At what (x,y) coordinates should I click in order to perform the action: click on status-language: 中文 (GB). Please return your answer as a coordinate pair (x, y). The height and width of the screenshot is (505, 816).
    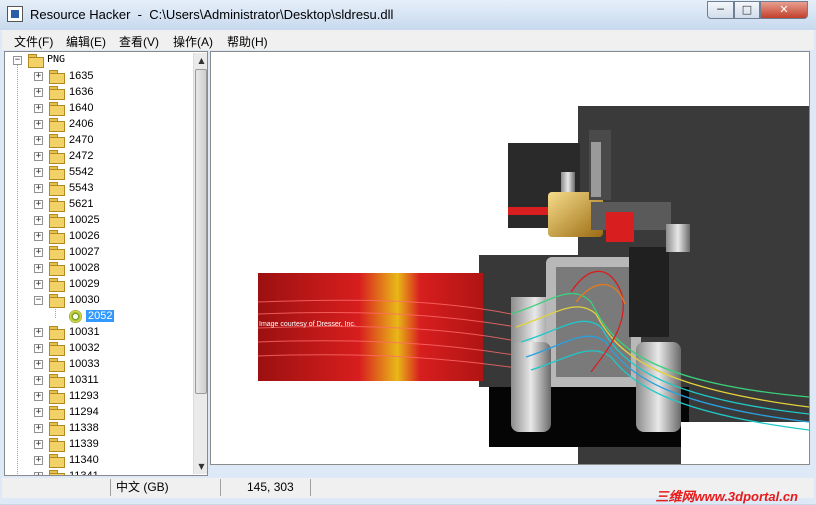
    Looking at the image, I should click on (164, 487).